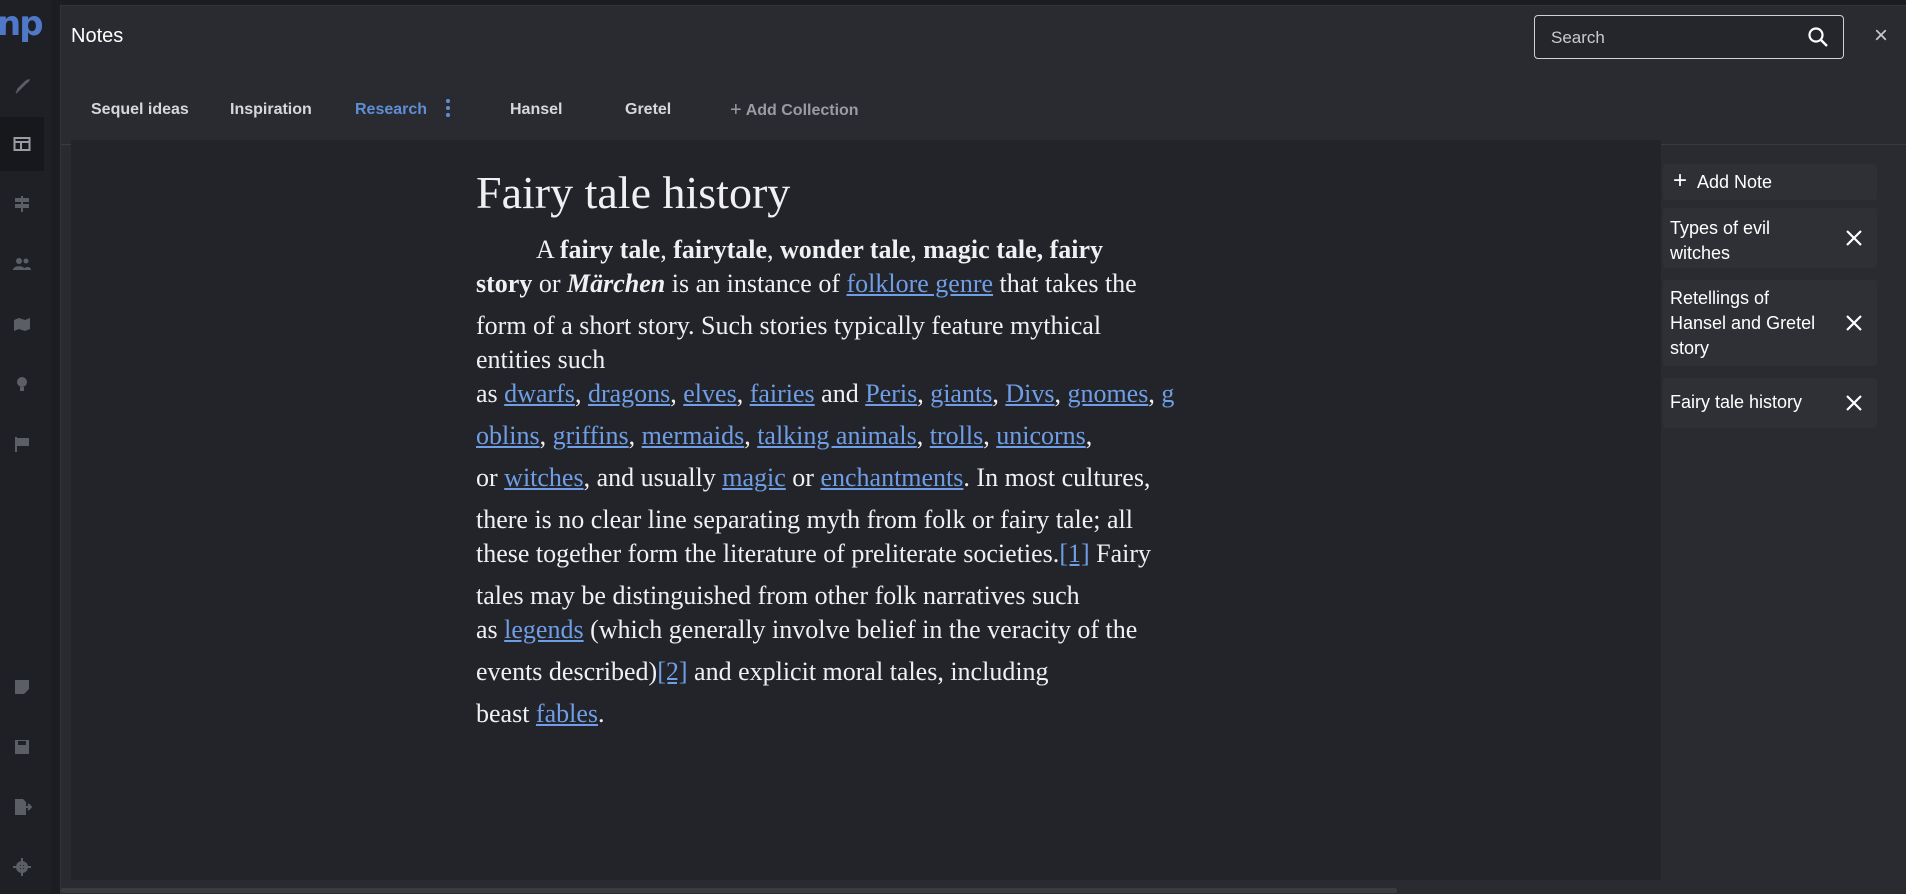 This screenshot has width=1906, height=894. I want to click on settings-button, so click(22, 867).